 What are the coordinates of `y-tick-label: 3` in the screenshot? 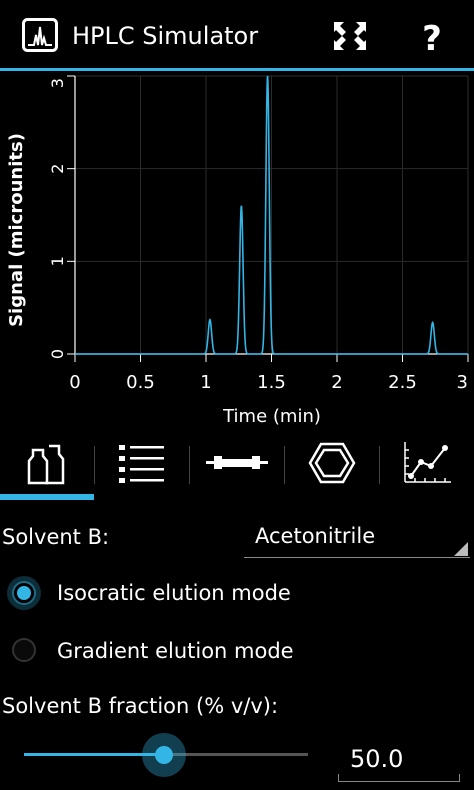 It's located at (57, 83).